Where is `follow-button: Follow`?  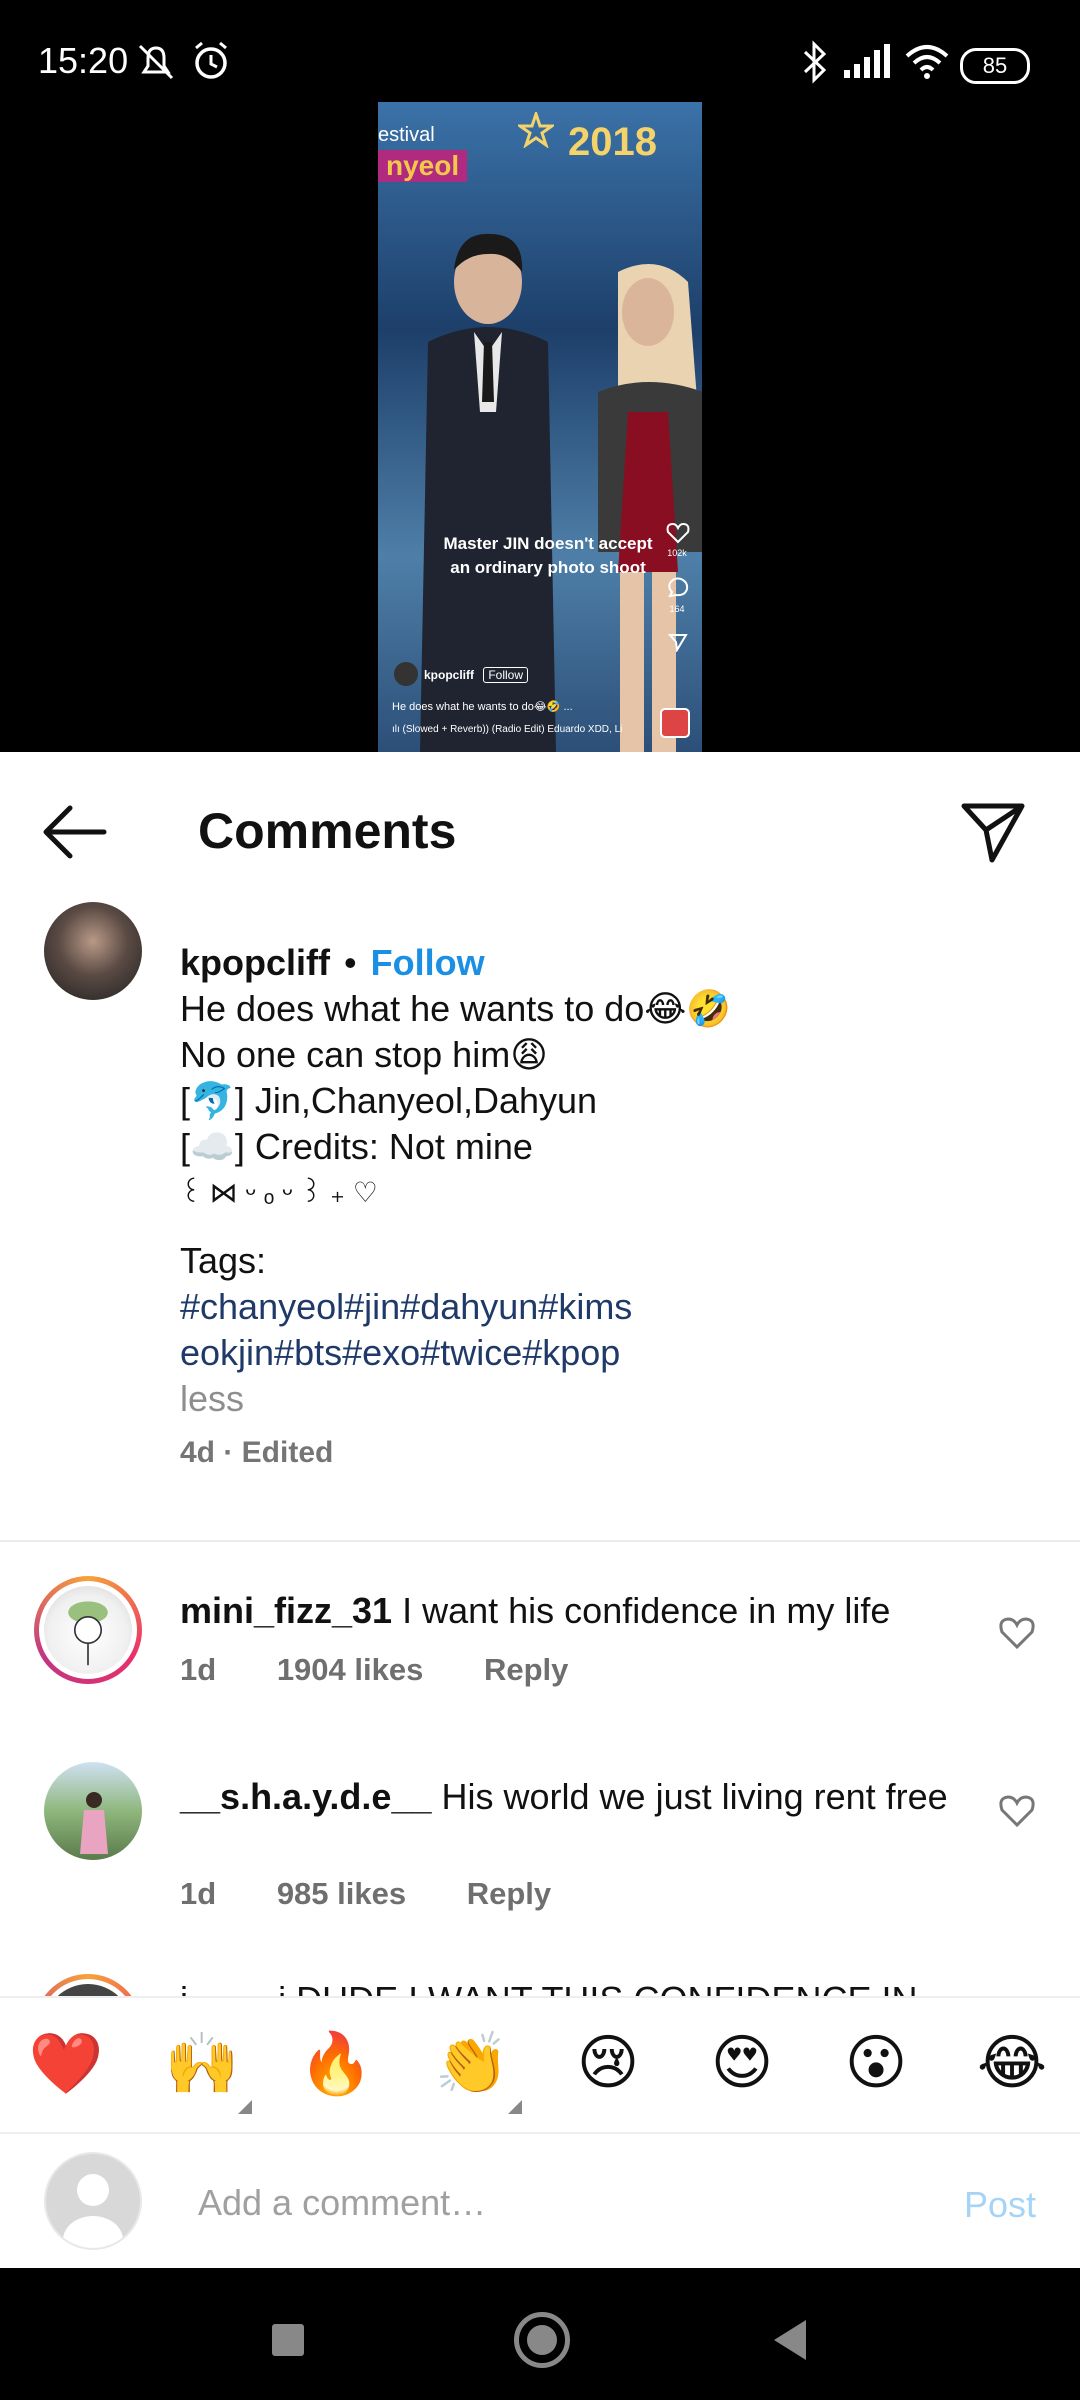 follow-button: Follow is located at coordinates (428, 962).